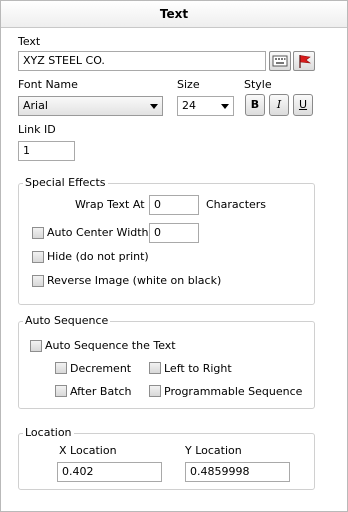 This screenshot has width=348, height=512. I want to click on wrap-text-units: Characters, so click(236, 204).